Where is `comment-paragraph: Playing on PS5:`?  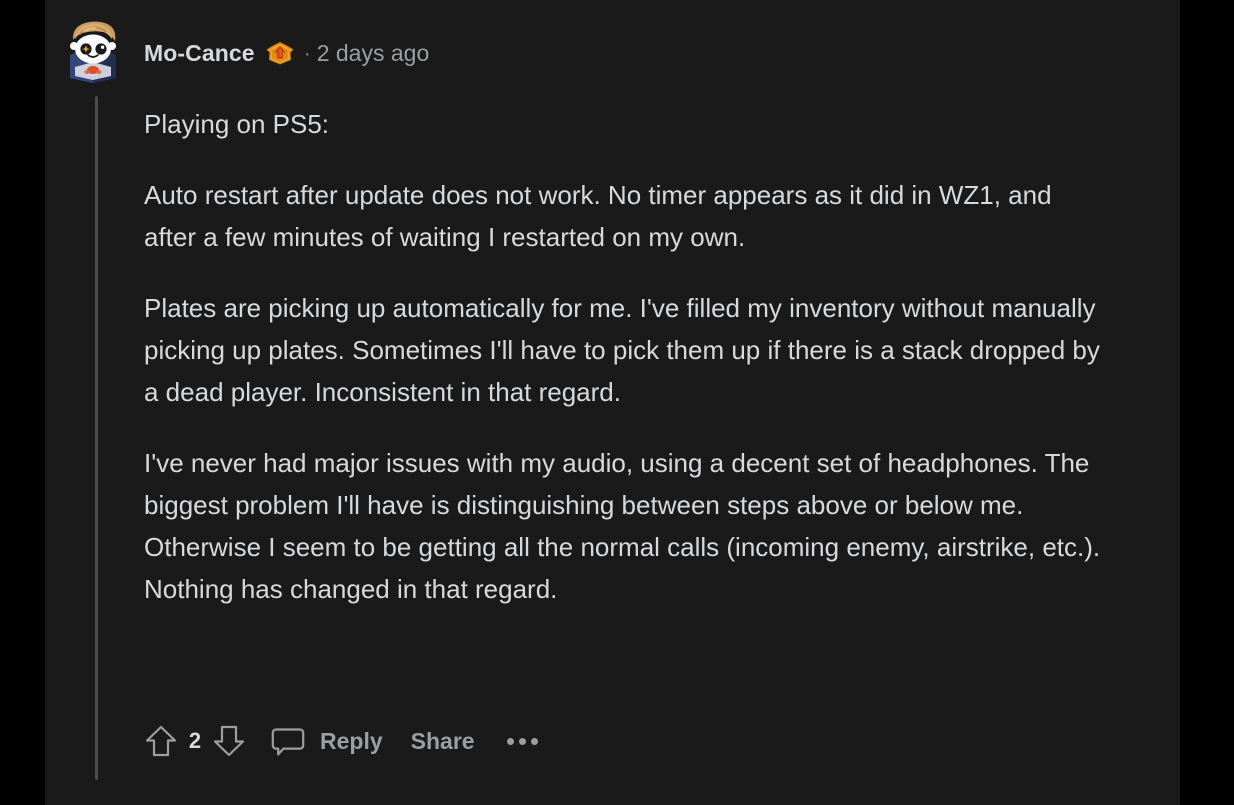
comment-paragraph: Playing on PS5: is located at coordinates (237, 124).